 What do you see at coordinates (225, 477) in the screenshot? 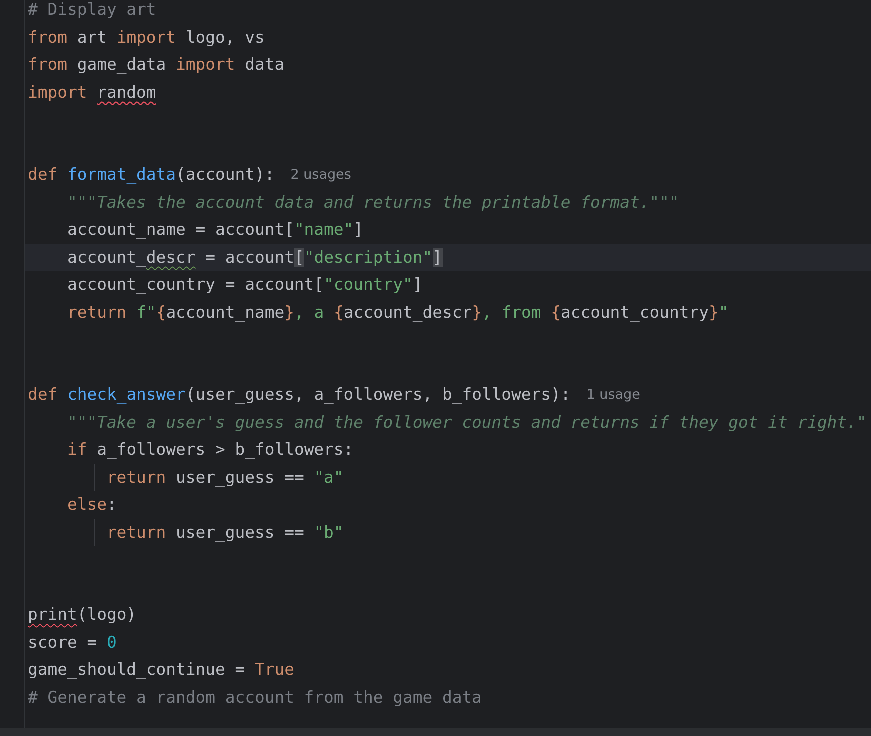
I see `code-line: return user_guess == "a"` at bounding box center [225, 477].